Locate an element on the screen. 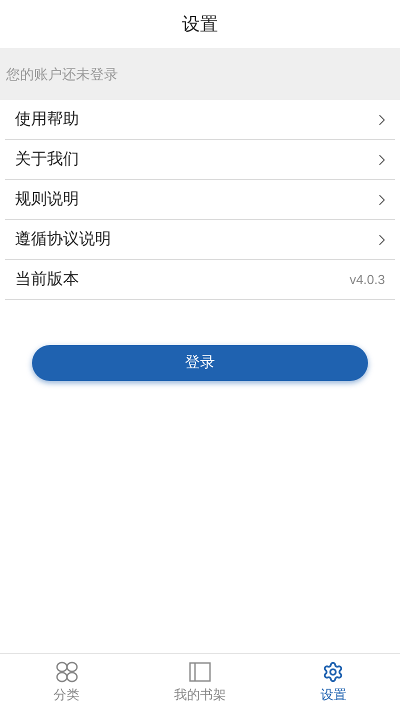 Image resolution: width=400 pixels, height=711 pixels. tab-bar-item: 分类 is located at coordinates (67, 682).